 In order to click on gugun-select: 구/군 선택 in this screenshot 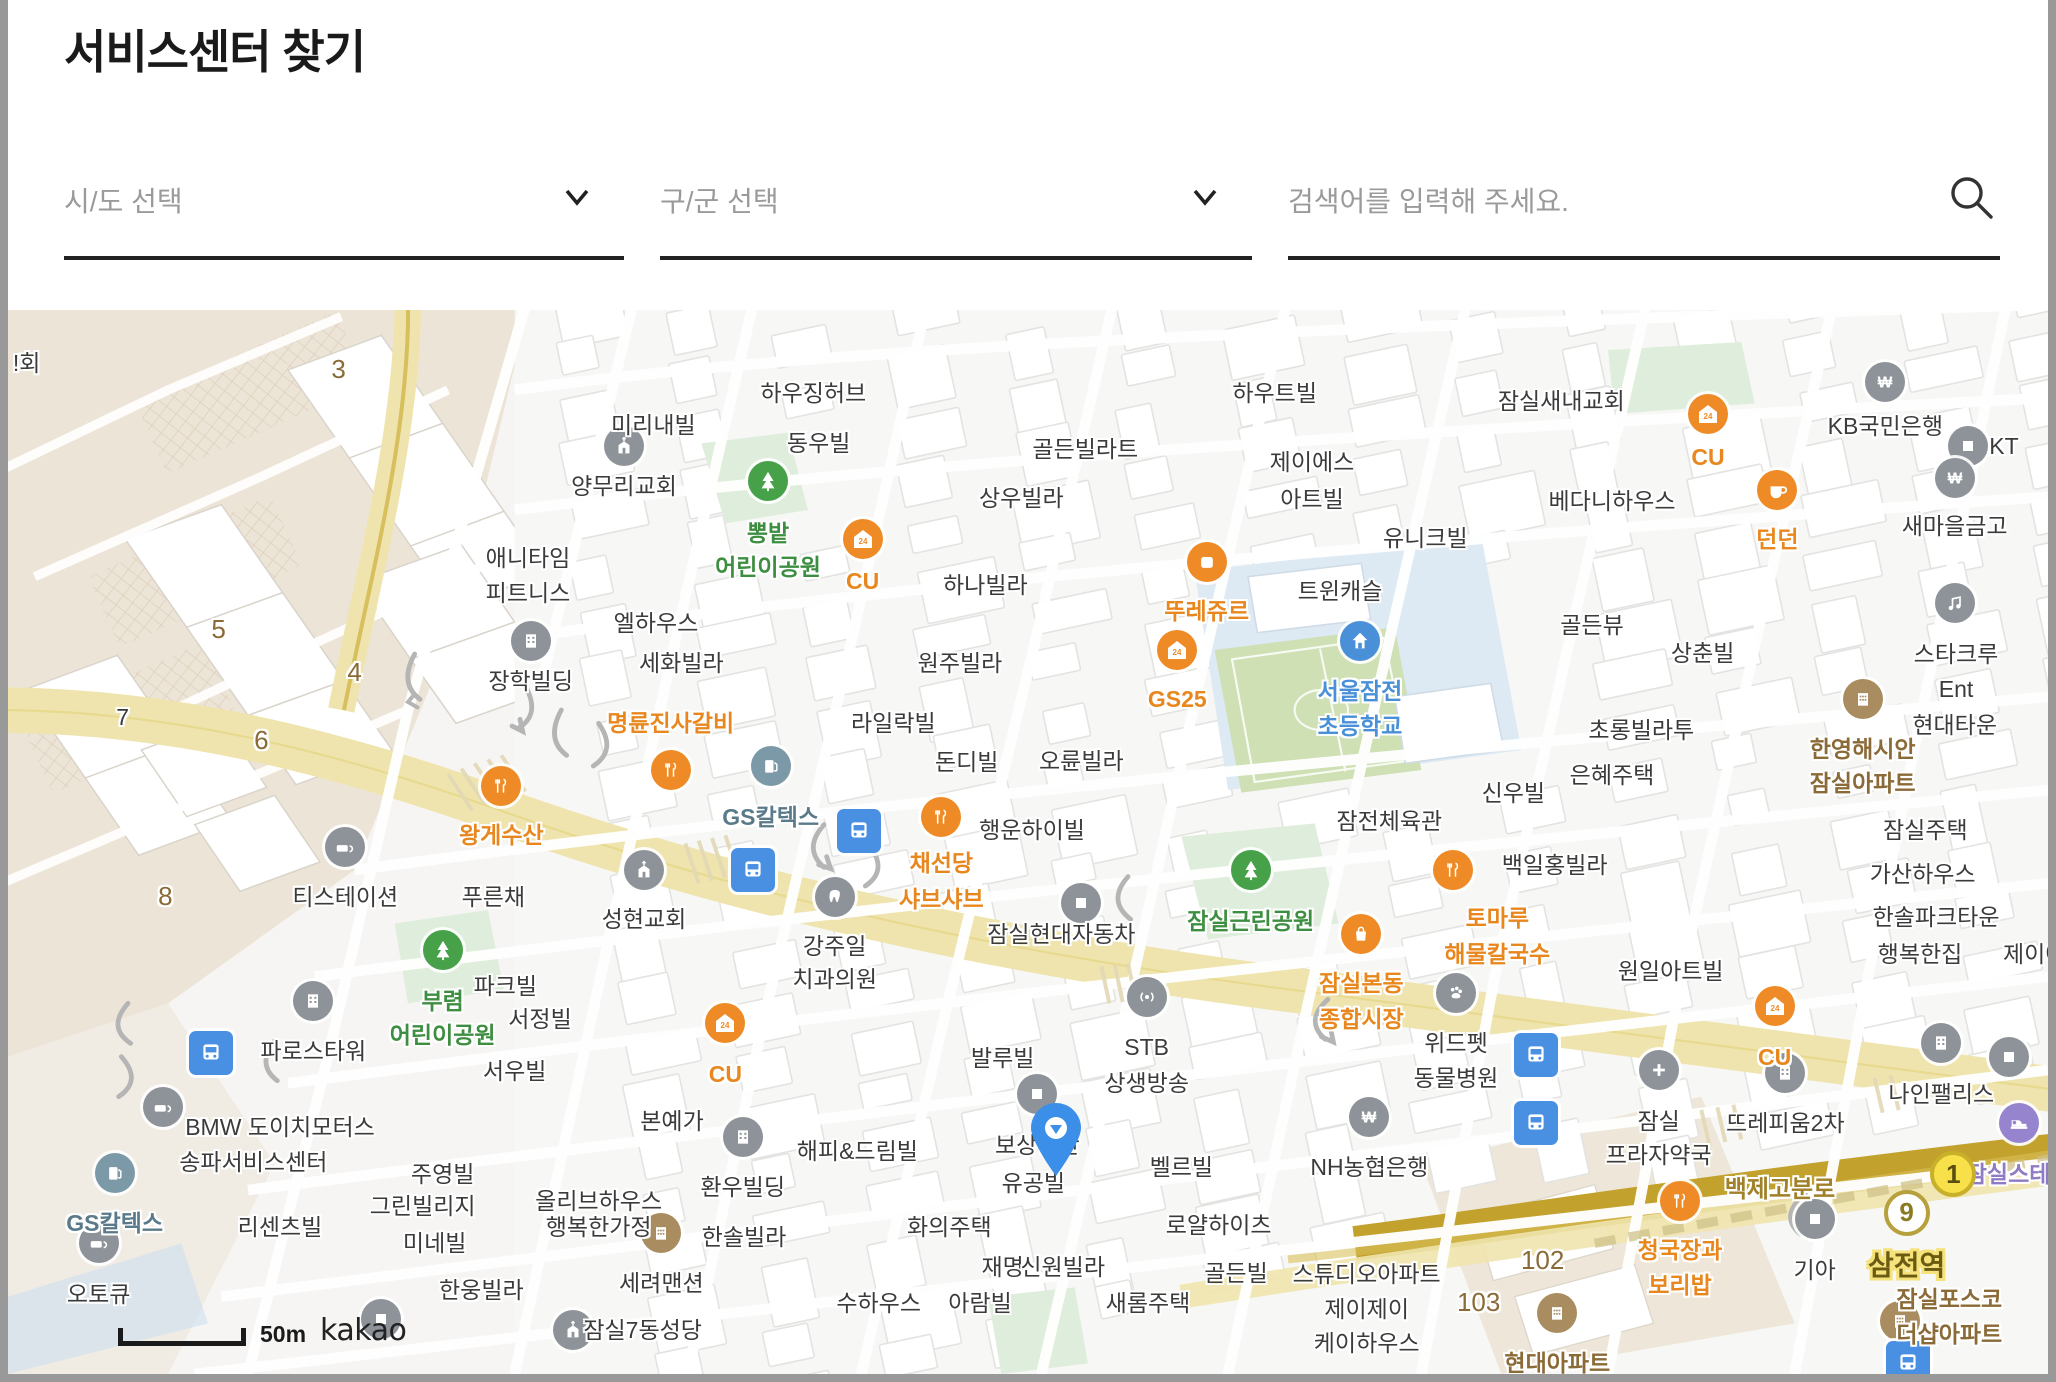, I will do `click(956, 214)`.